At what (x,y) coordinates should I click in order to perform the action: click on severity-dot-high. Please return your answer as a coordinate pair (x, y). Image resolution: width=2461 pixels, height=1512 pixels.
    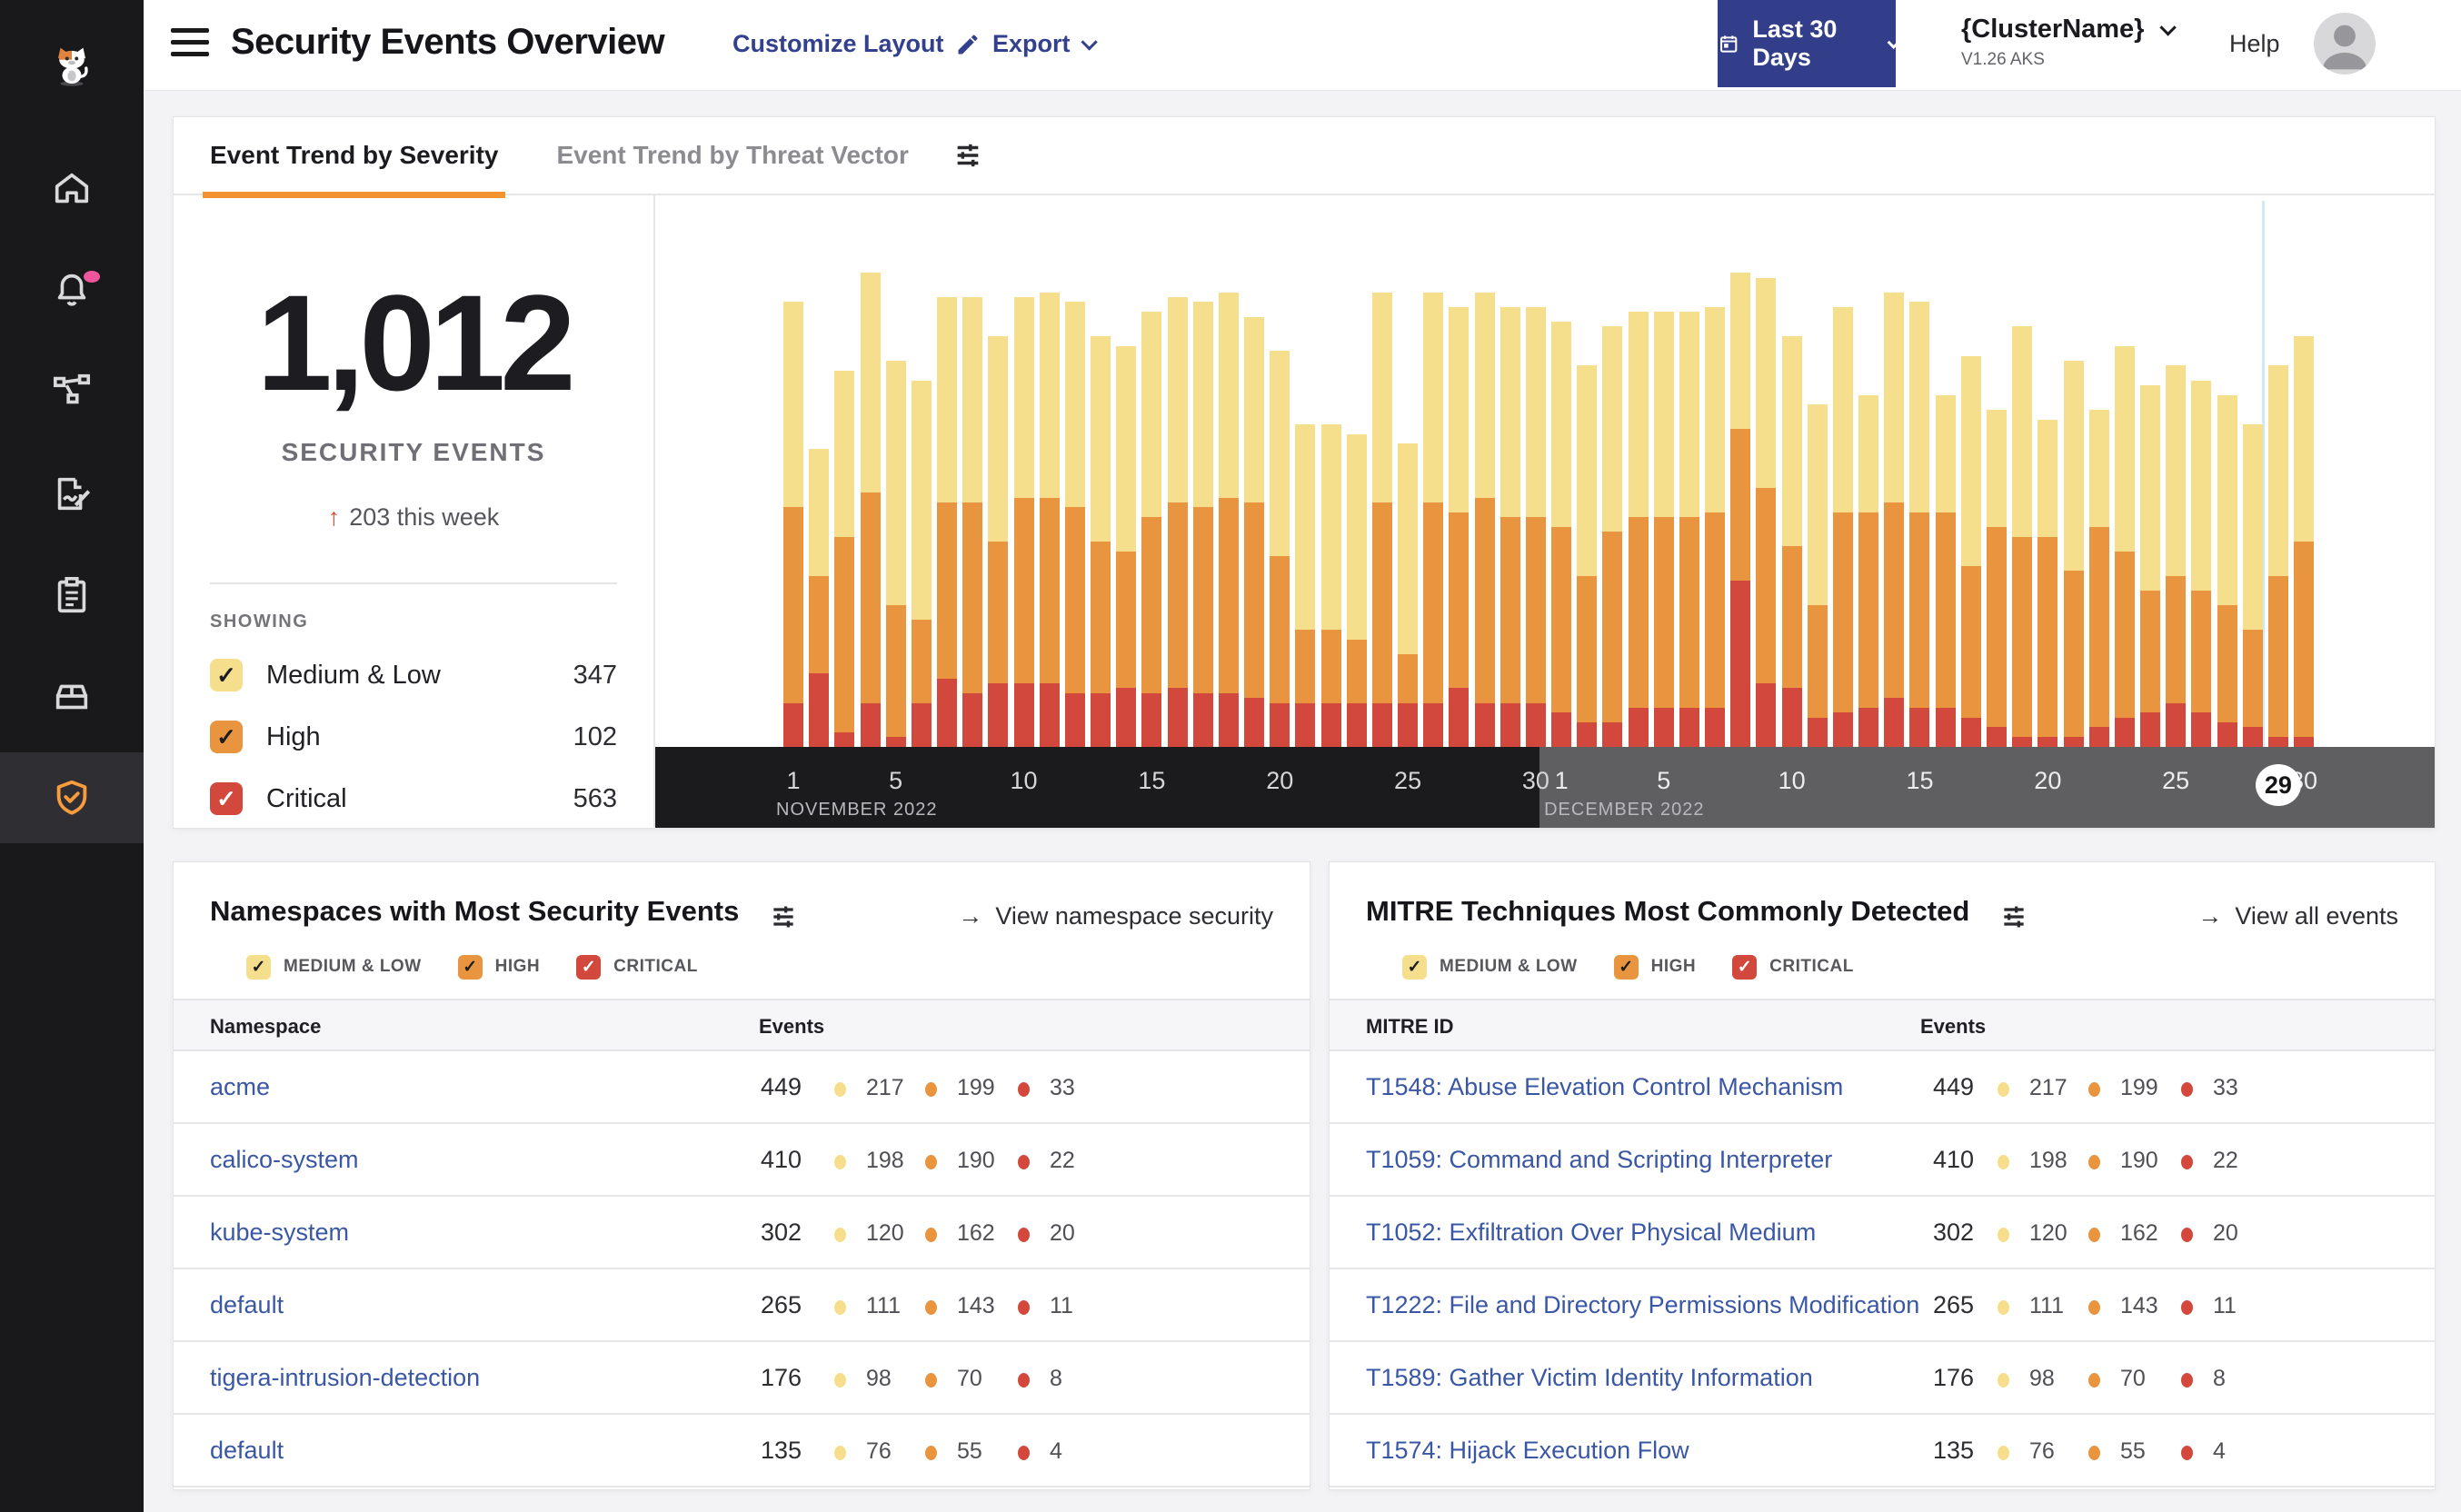
    Looking at the image, I should click on (2094, 1453).